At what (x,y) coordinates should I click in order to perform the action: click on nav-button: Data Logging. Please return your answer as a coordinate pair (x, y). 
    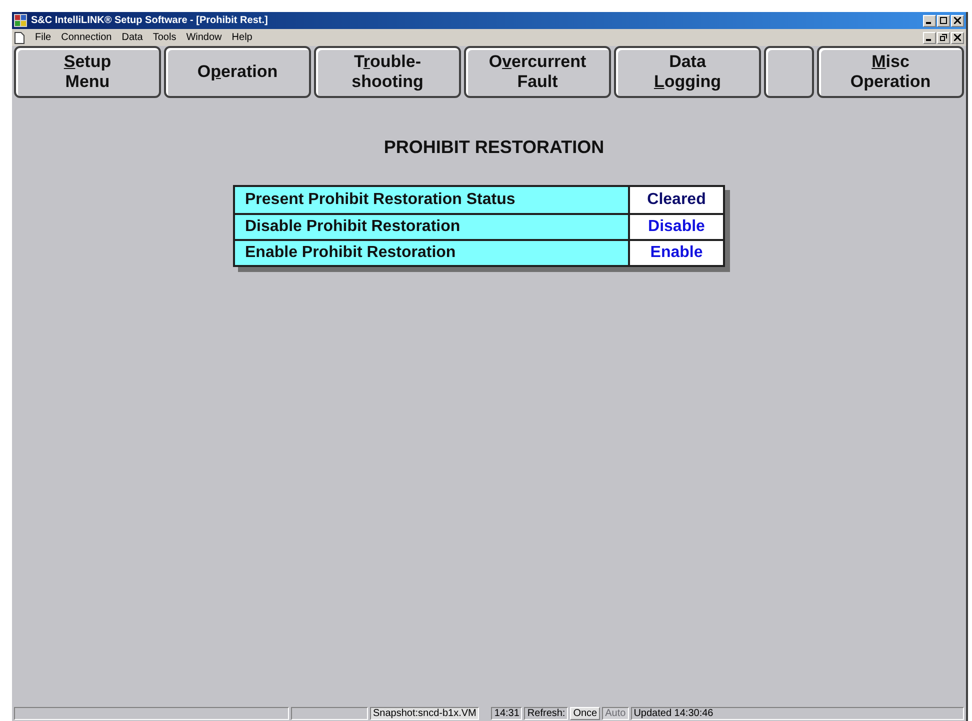
    Looking at the image, I should click on (687, 72).